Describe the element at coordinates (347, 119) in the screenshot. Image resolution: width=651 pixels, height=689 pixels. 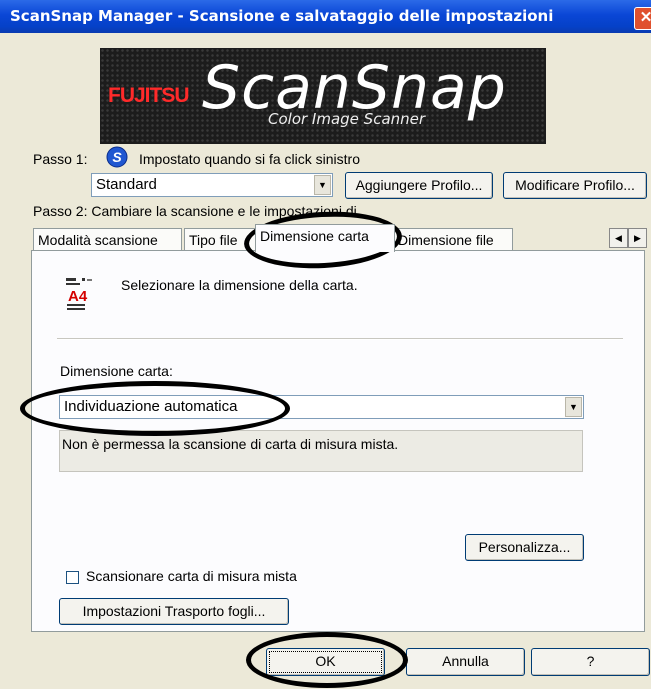
I see `product-tagline: Color Image Scanner` at that location.